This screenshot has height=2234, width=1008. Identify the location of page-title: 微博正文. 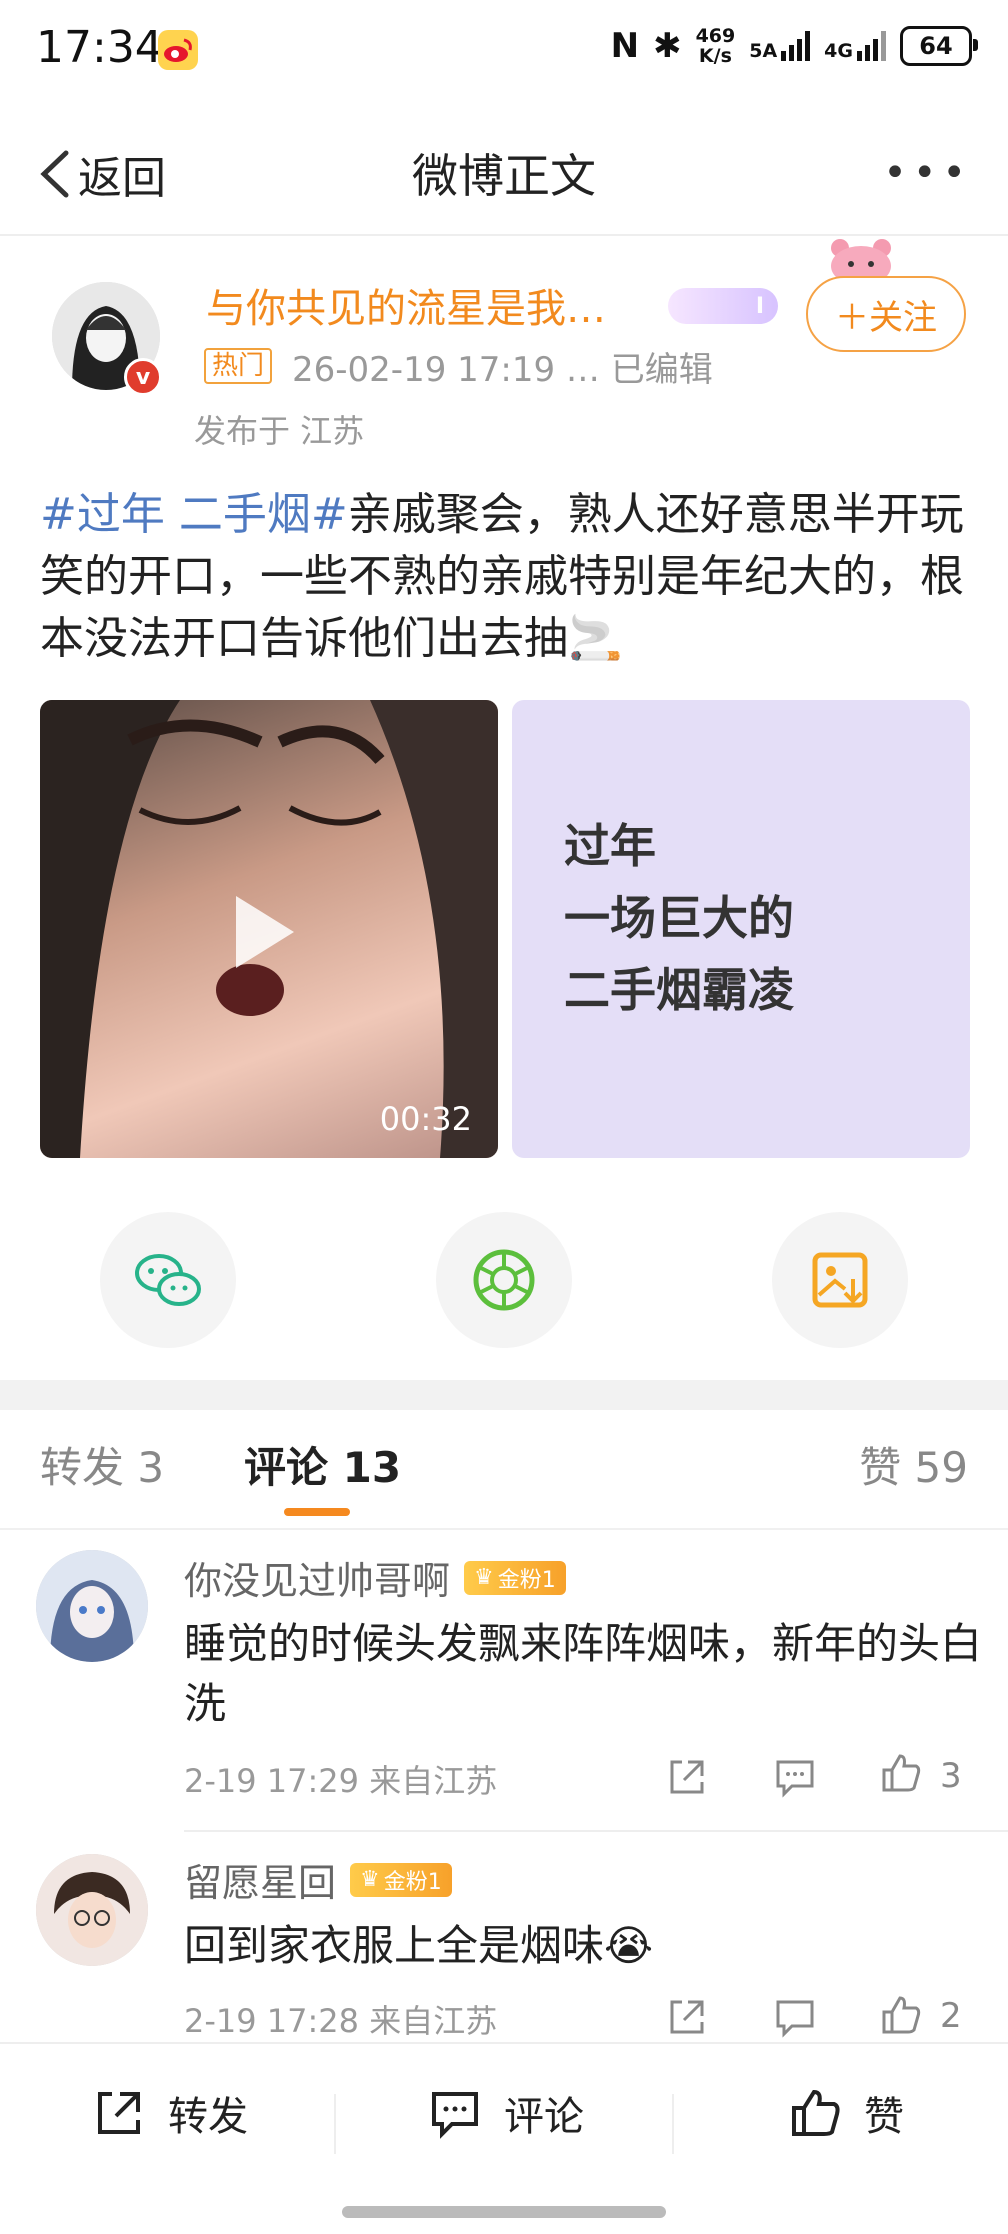
(504, 176).